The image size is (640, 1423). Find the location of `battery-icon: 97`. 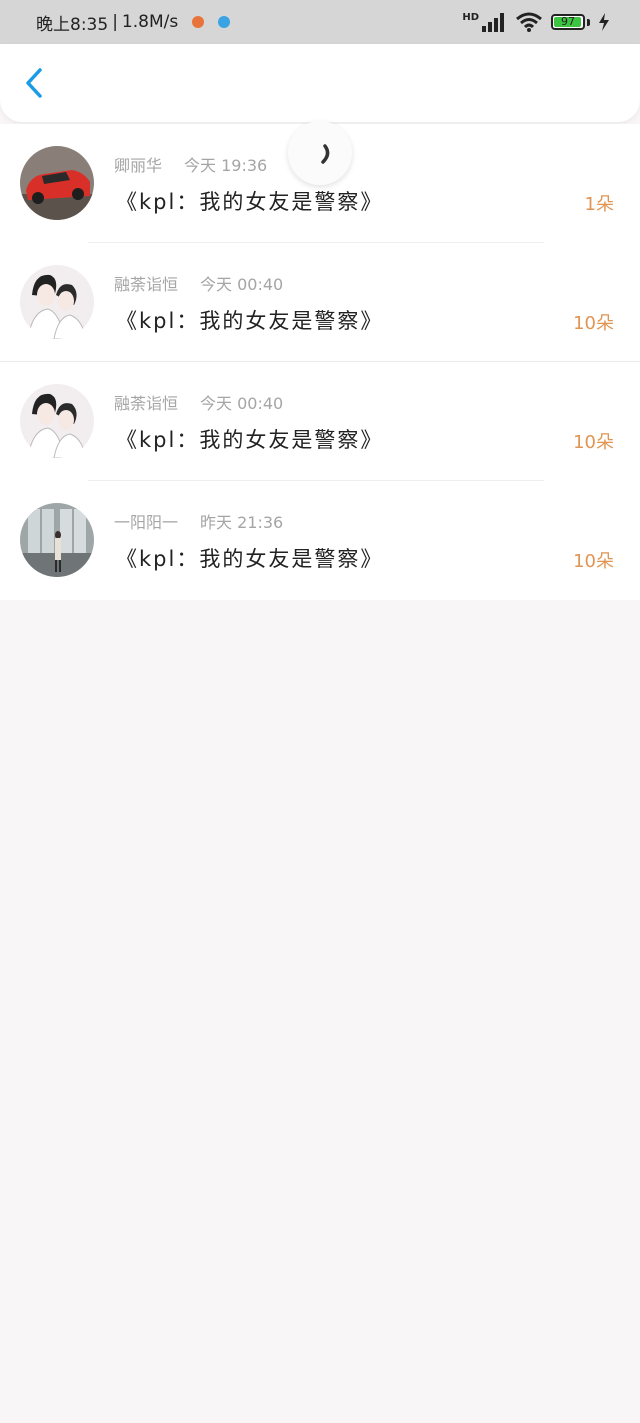

battery-icon: 97 is located at coordinates (568, 22).